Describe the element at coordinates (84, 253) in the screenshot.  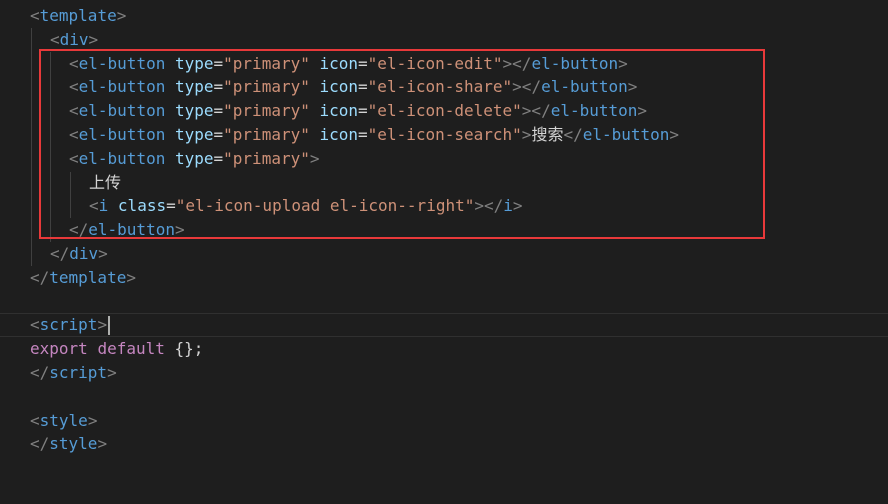
I see `code-token: div` at that location.